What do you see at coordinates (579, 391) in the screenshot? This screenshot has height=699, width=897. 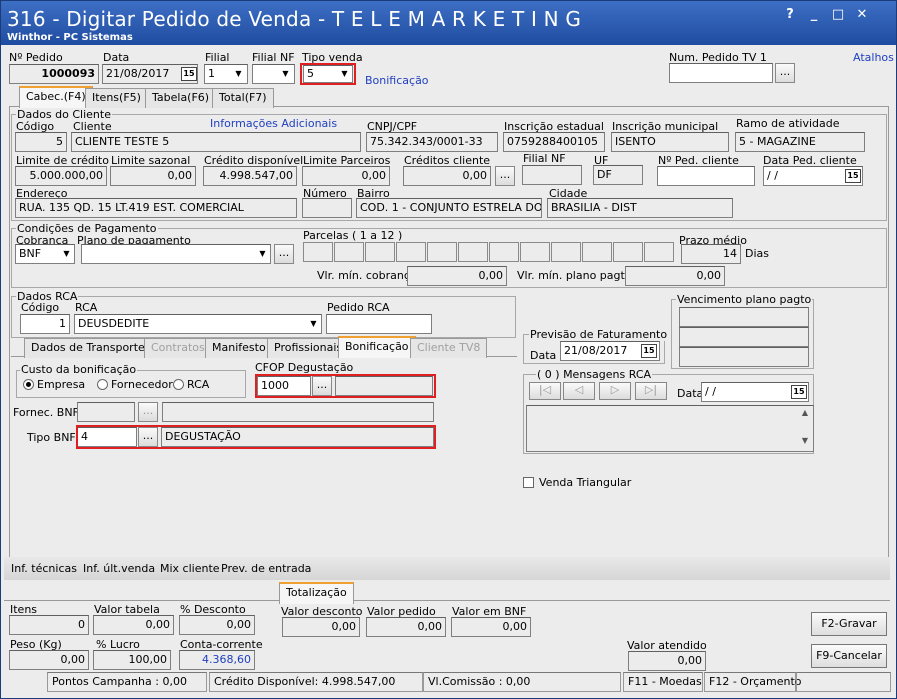 I see `prev-record-icon: ◁` at bounding box center [579, 391].